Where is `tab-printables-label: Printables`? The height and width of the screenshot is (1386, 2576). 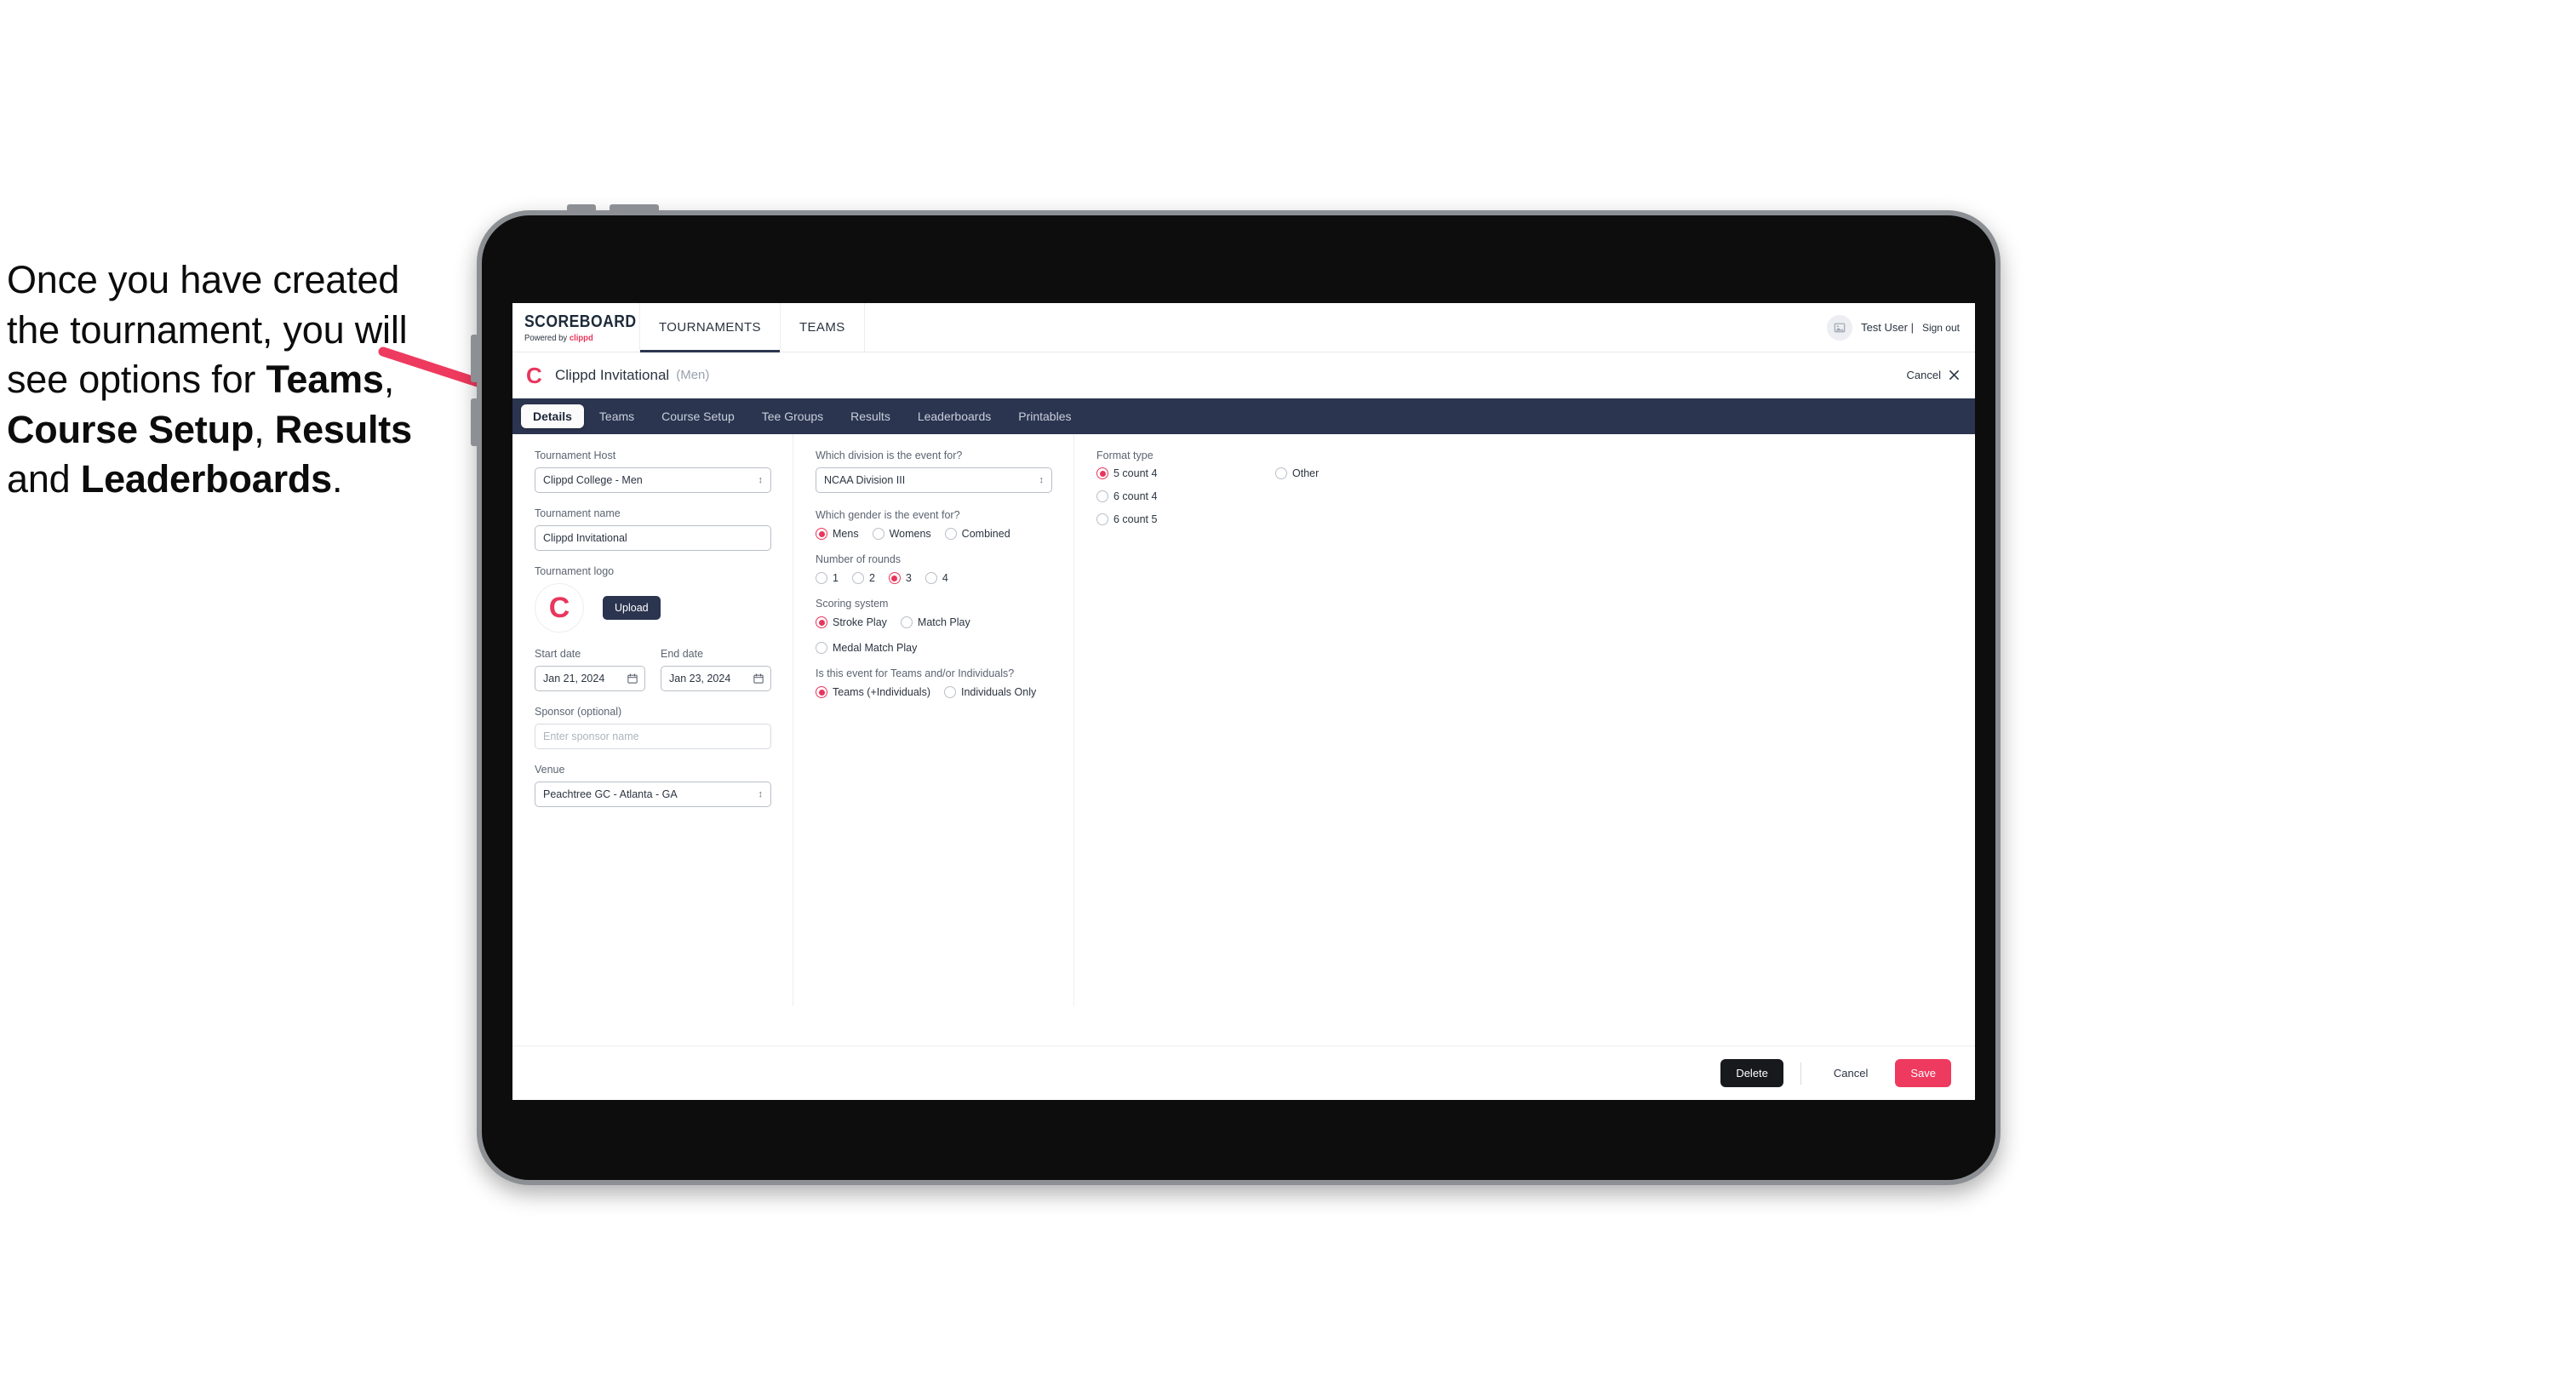 tab-printables-label: Printables is located at coordinates (1045, 416).